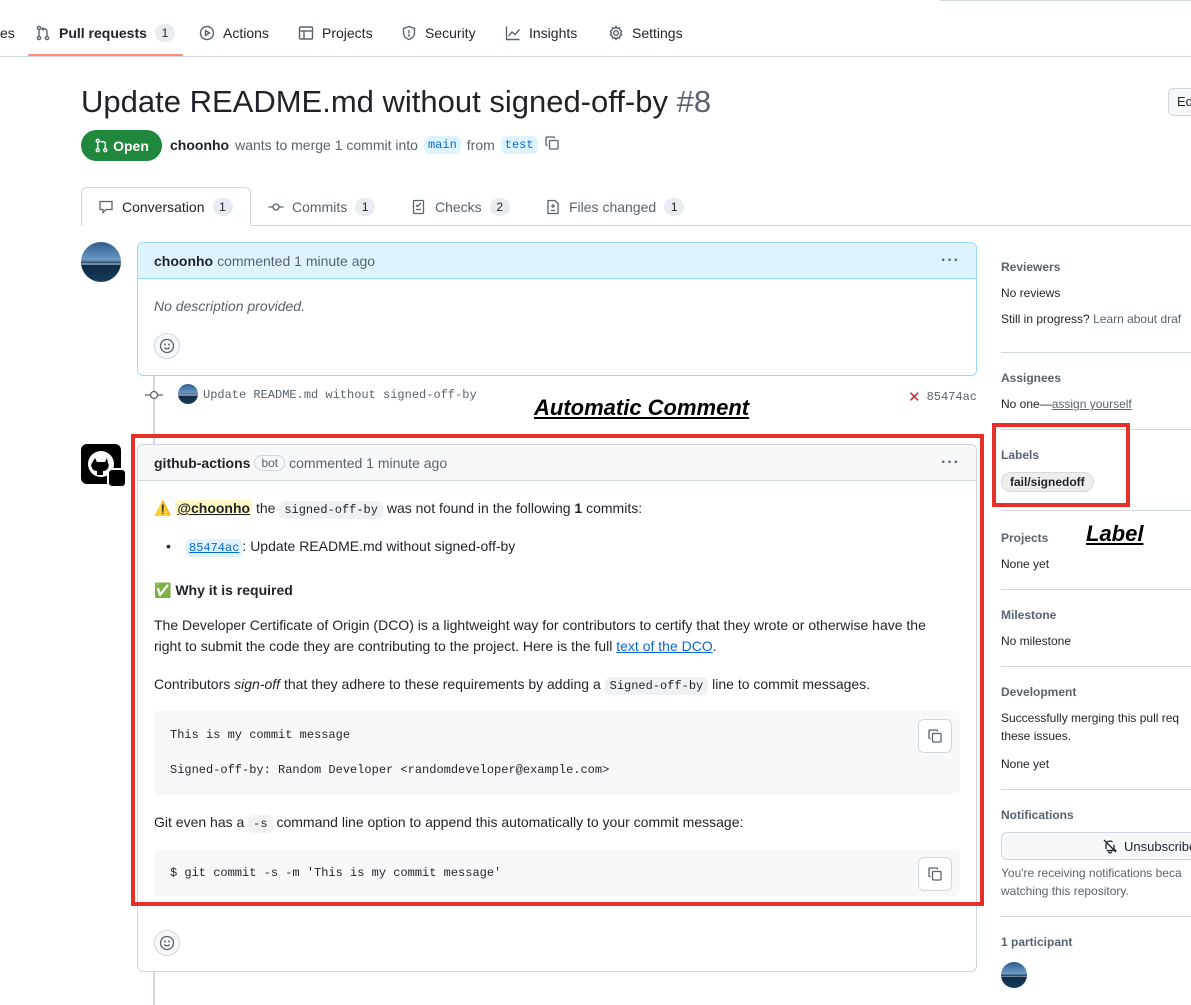 The image size is (1191, 1005). Describe the element at coordinates (1037, 942) in the screenshot. I see `participants-heading: 1 participant` at that location.